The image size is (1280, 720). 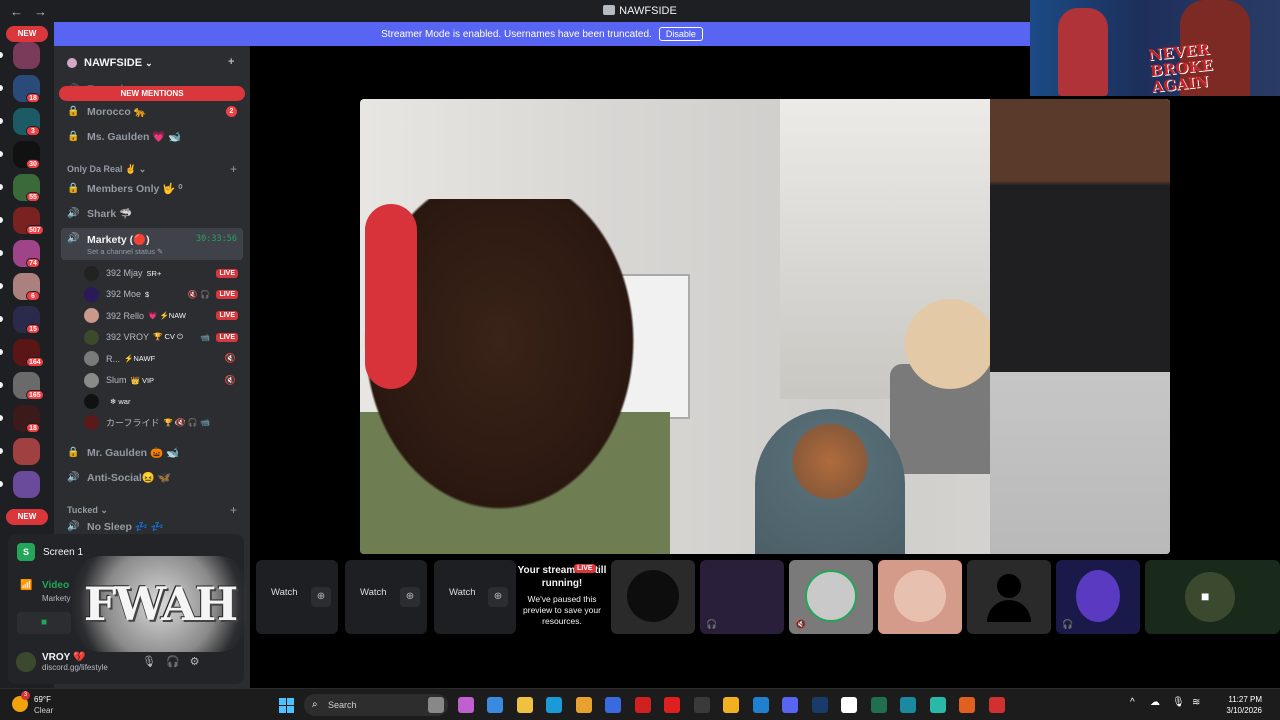 I want to click on adobe-icon, so click(x=642, y=705).